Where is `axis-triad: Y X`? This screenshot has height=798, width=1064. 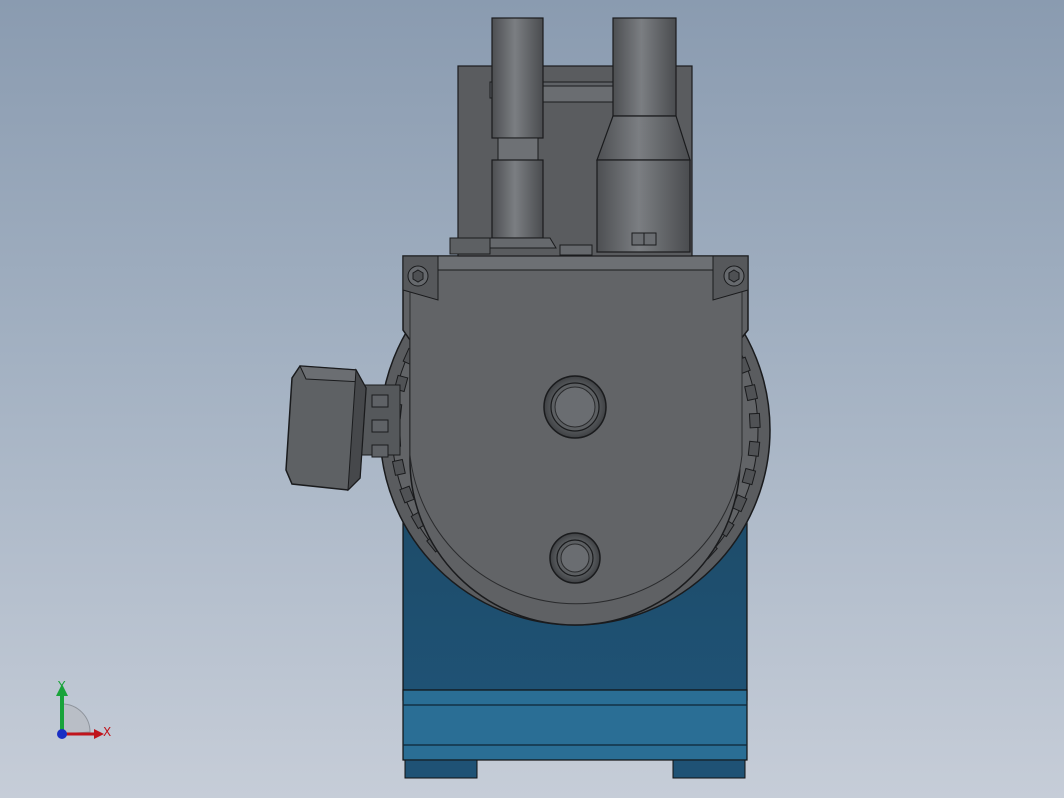 axis-triad: Y X is located at coordinates (85, 712).